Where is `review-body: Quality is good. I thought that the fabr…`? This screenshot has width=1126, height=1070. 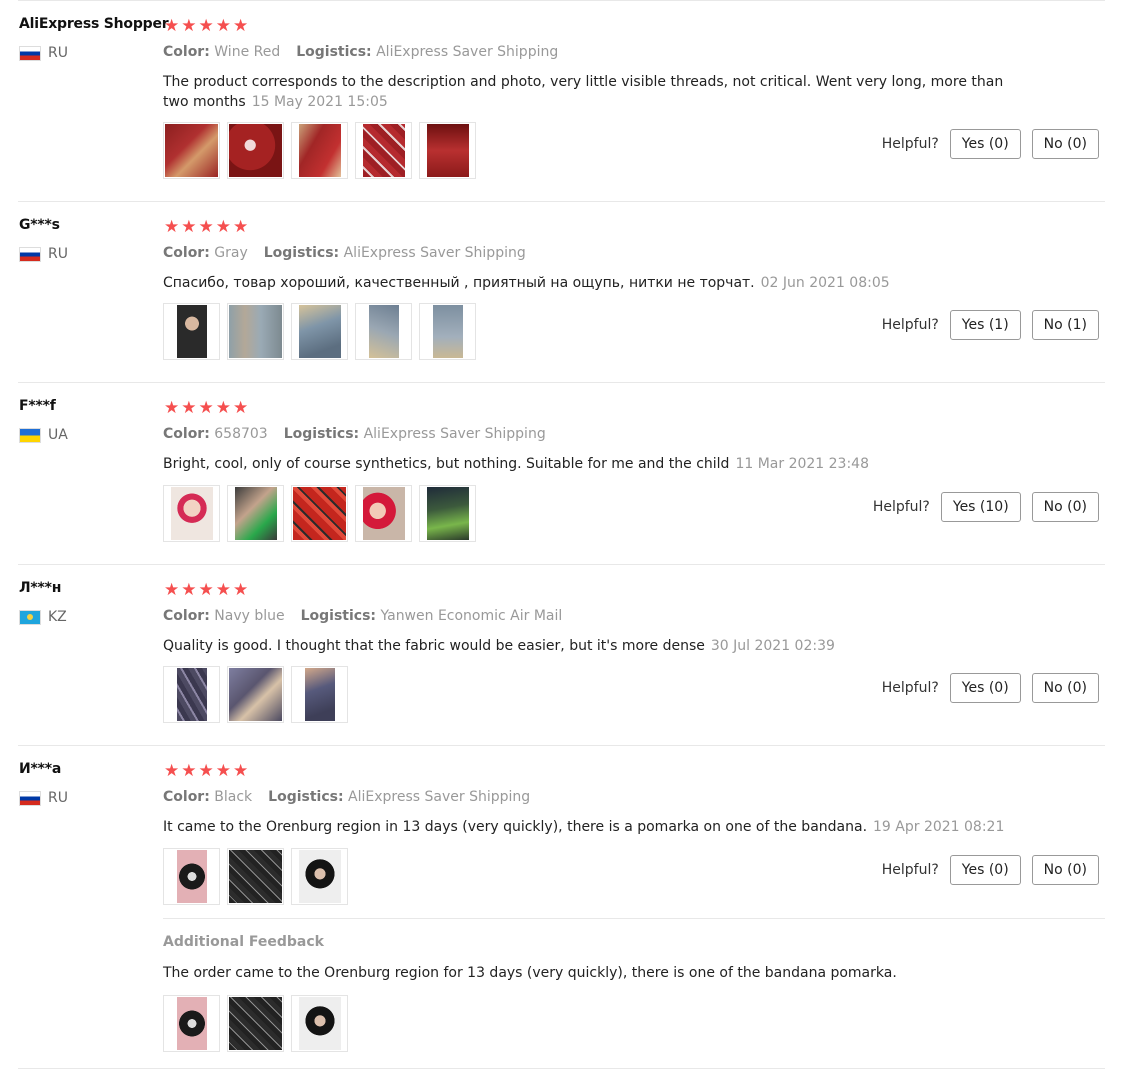 review-body: Quality is good. I thought that the fabr… is located at coordinates (434, 646).